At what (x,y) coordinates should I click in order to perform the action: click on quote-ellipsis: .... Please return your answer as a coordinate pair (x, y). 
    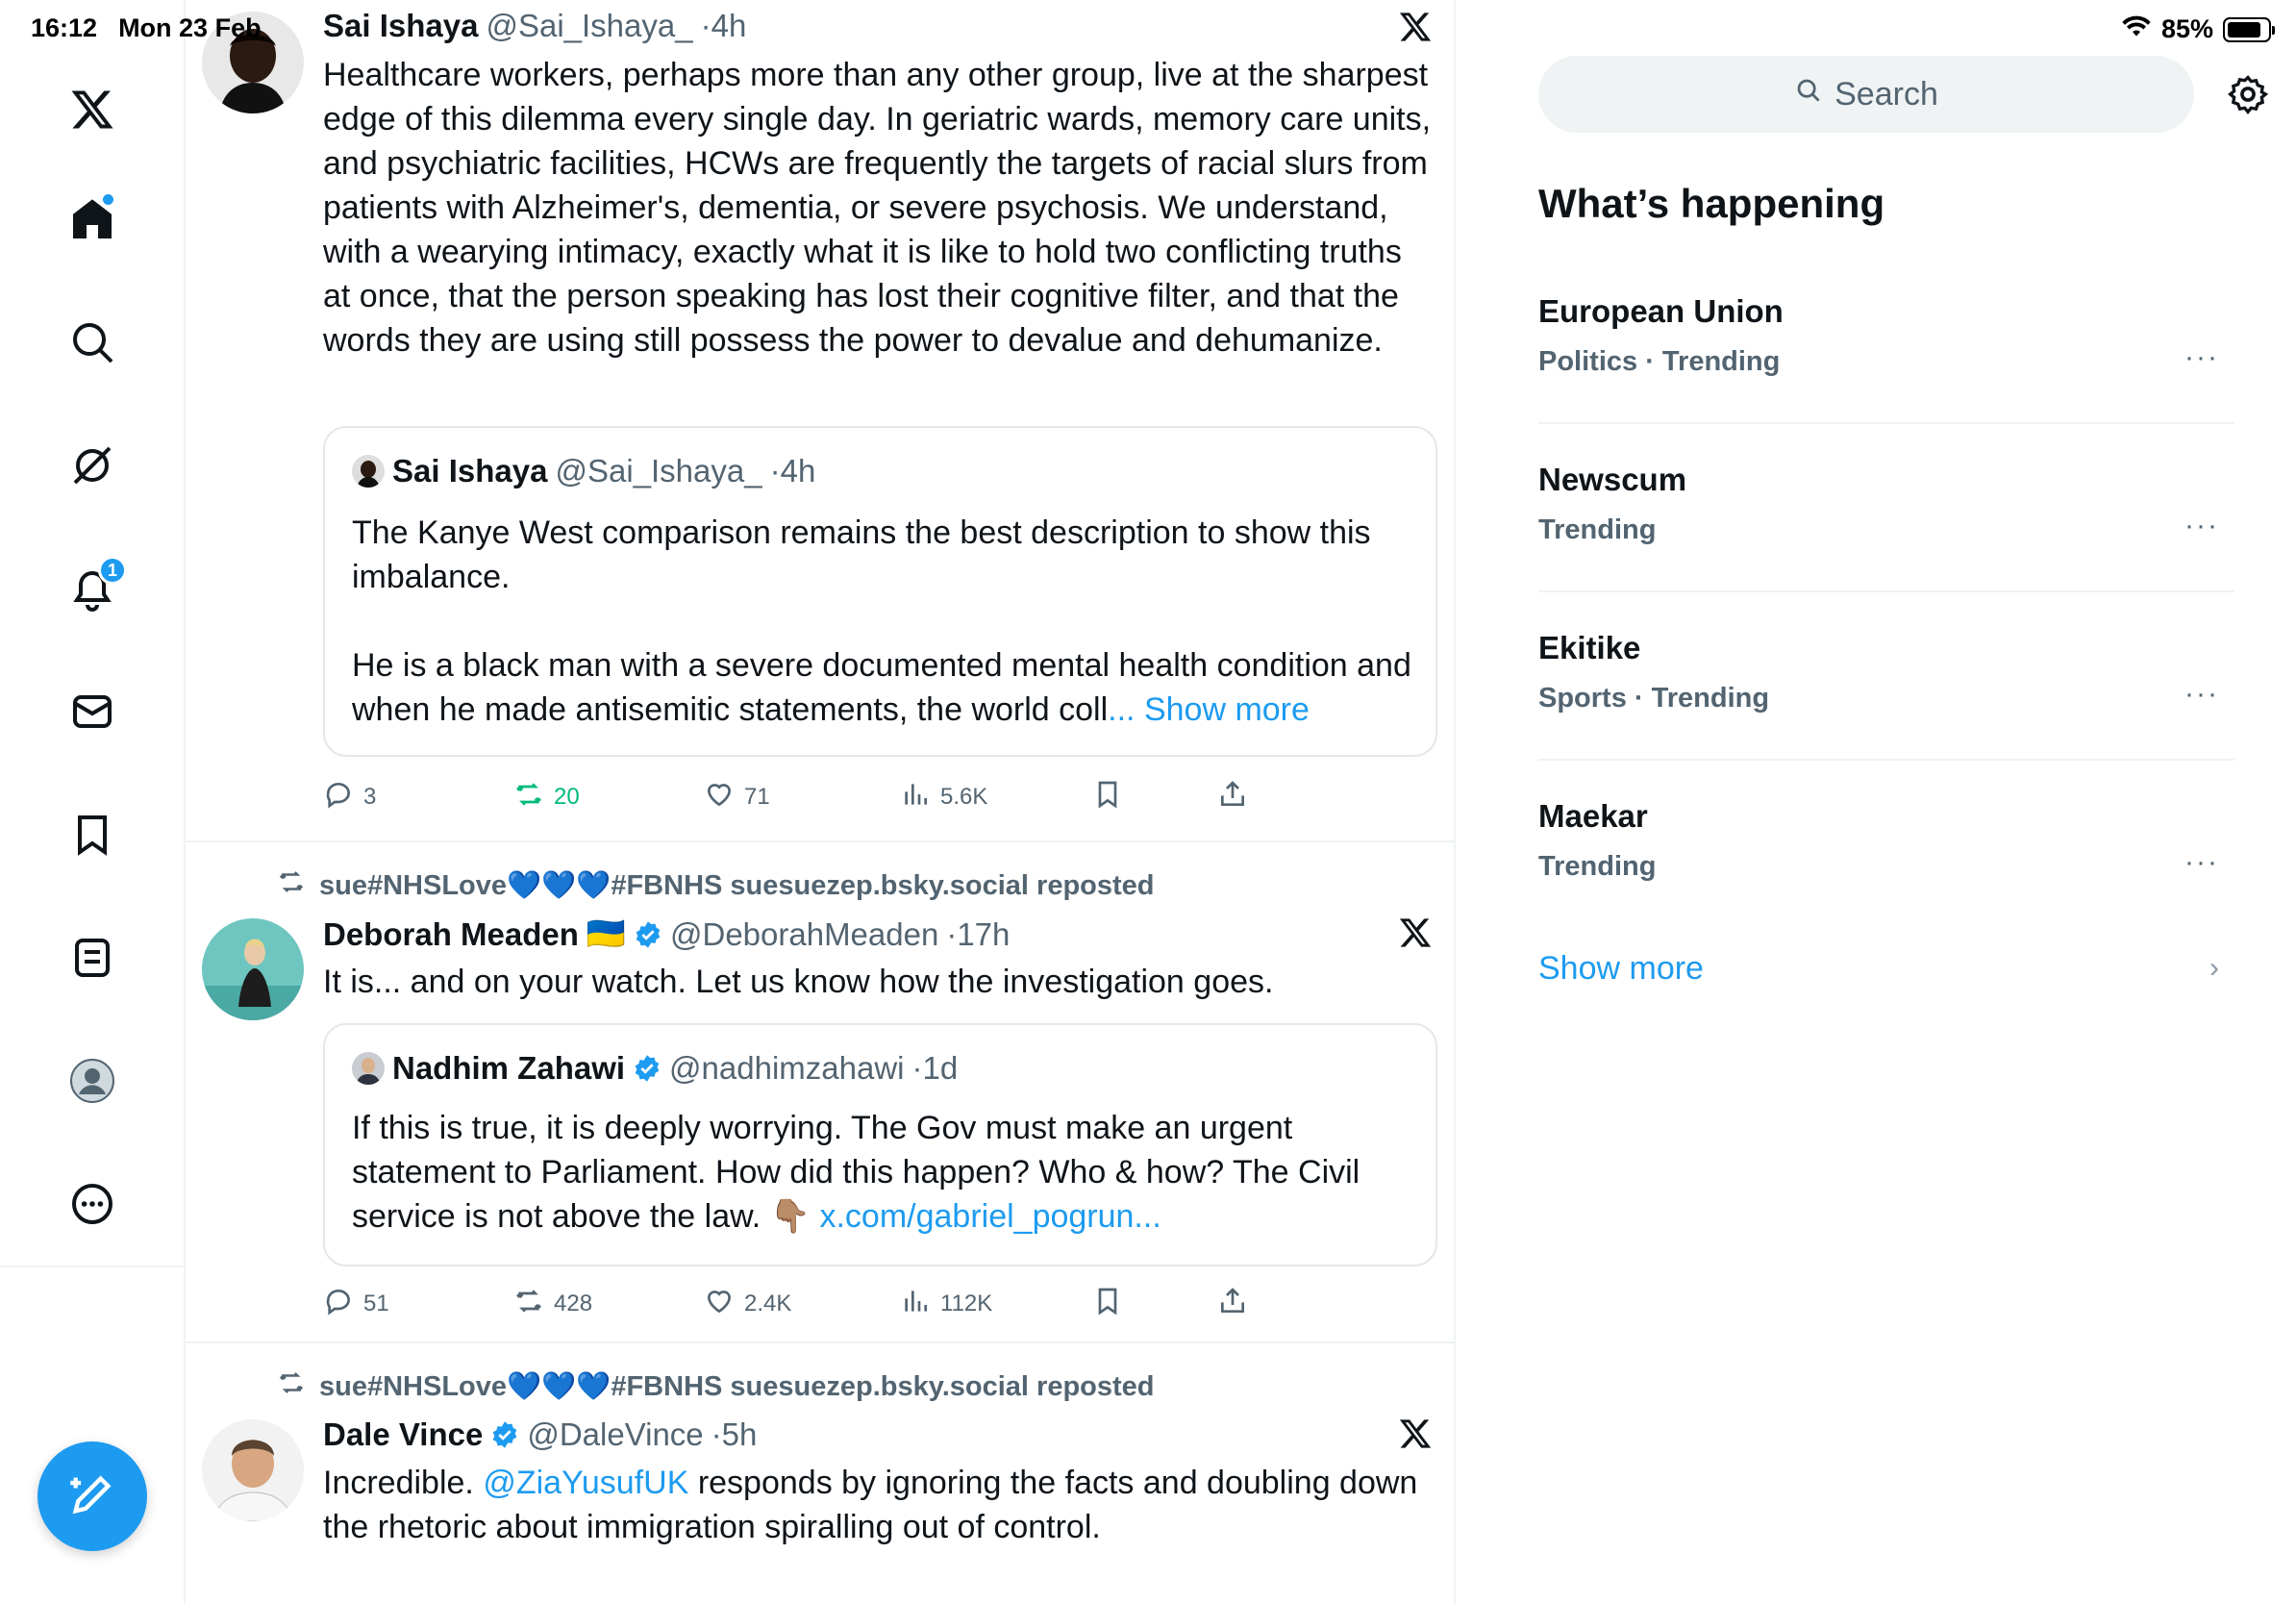
    Looking at the image, I should click on (1122, 709).